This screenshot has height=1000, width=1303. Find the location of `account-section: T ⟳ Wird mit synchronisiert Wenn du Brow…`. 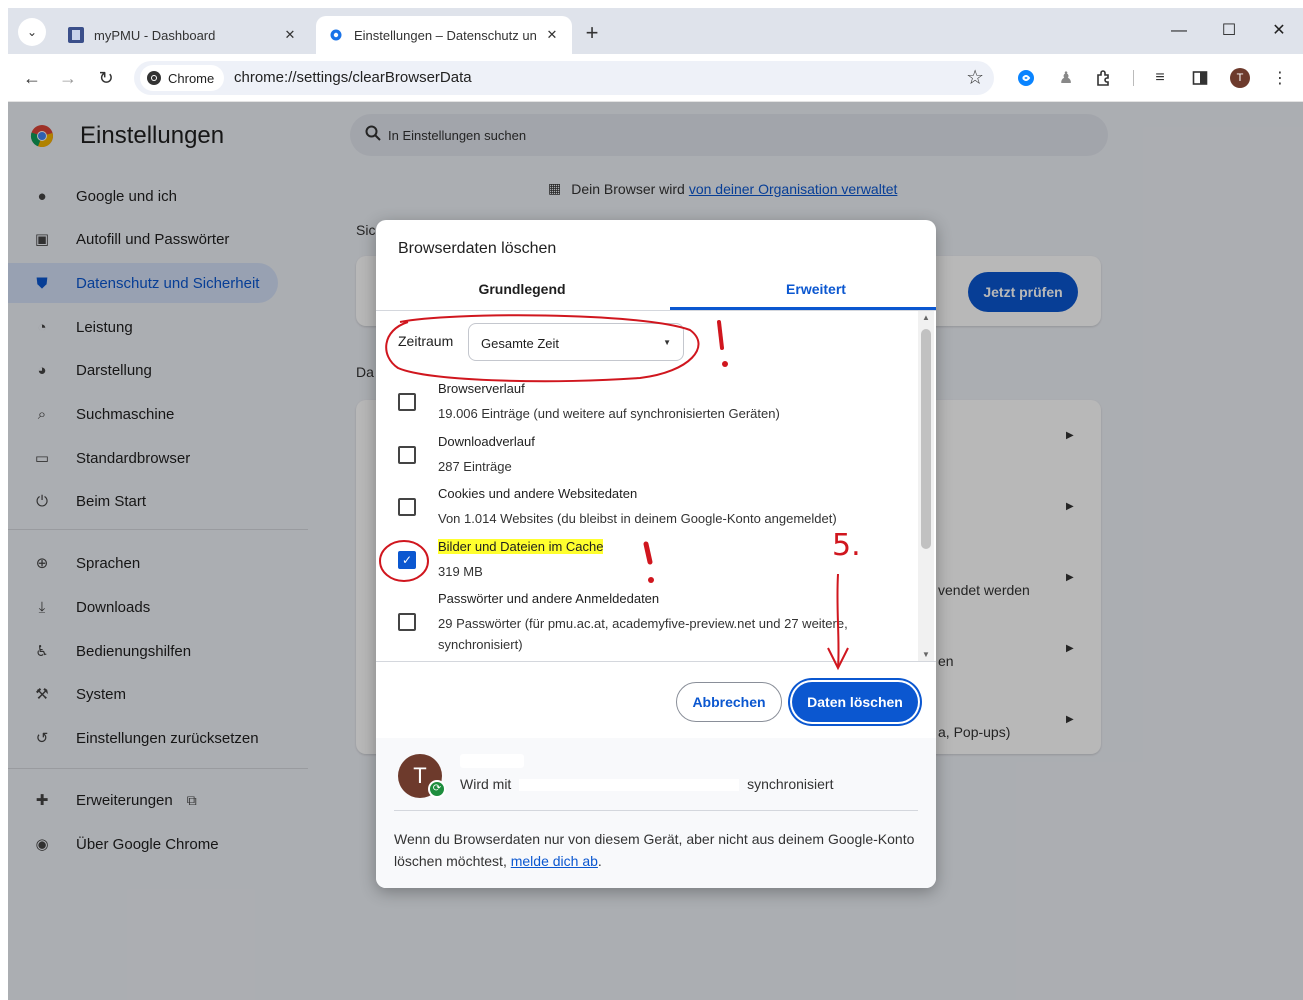

account-section: T ⟳ Wird mit synchronisiert Wenn du Brow… is located at coordinates (656, 813).